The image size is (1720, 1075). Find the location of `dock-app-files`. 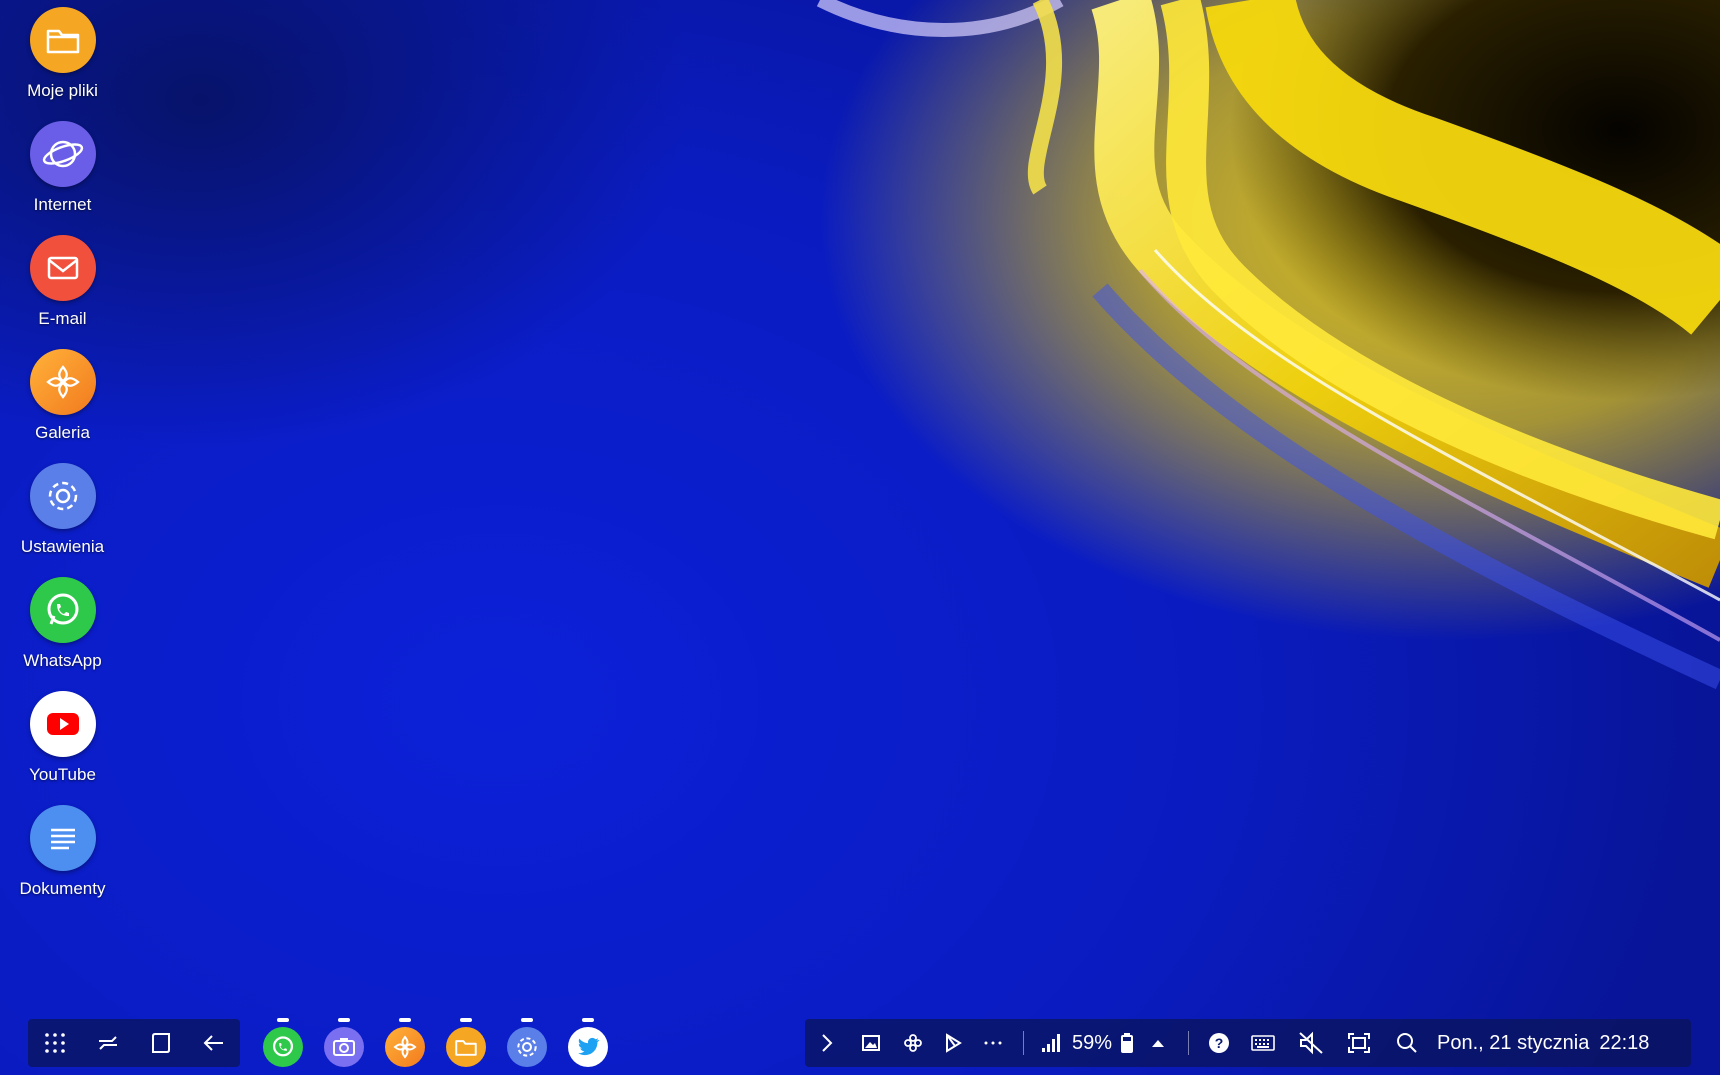

dock-app-files is located at coordinates (465, 1043).